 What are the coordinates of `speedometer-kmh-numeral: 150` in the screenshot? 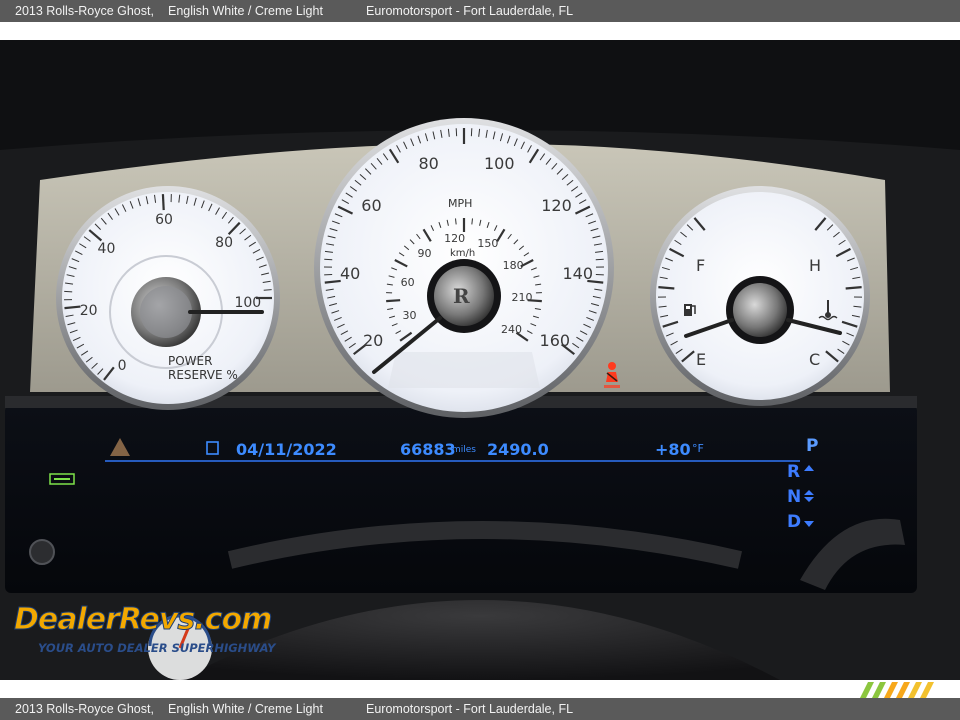 It's located at (488, 243).